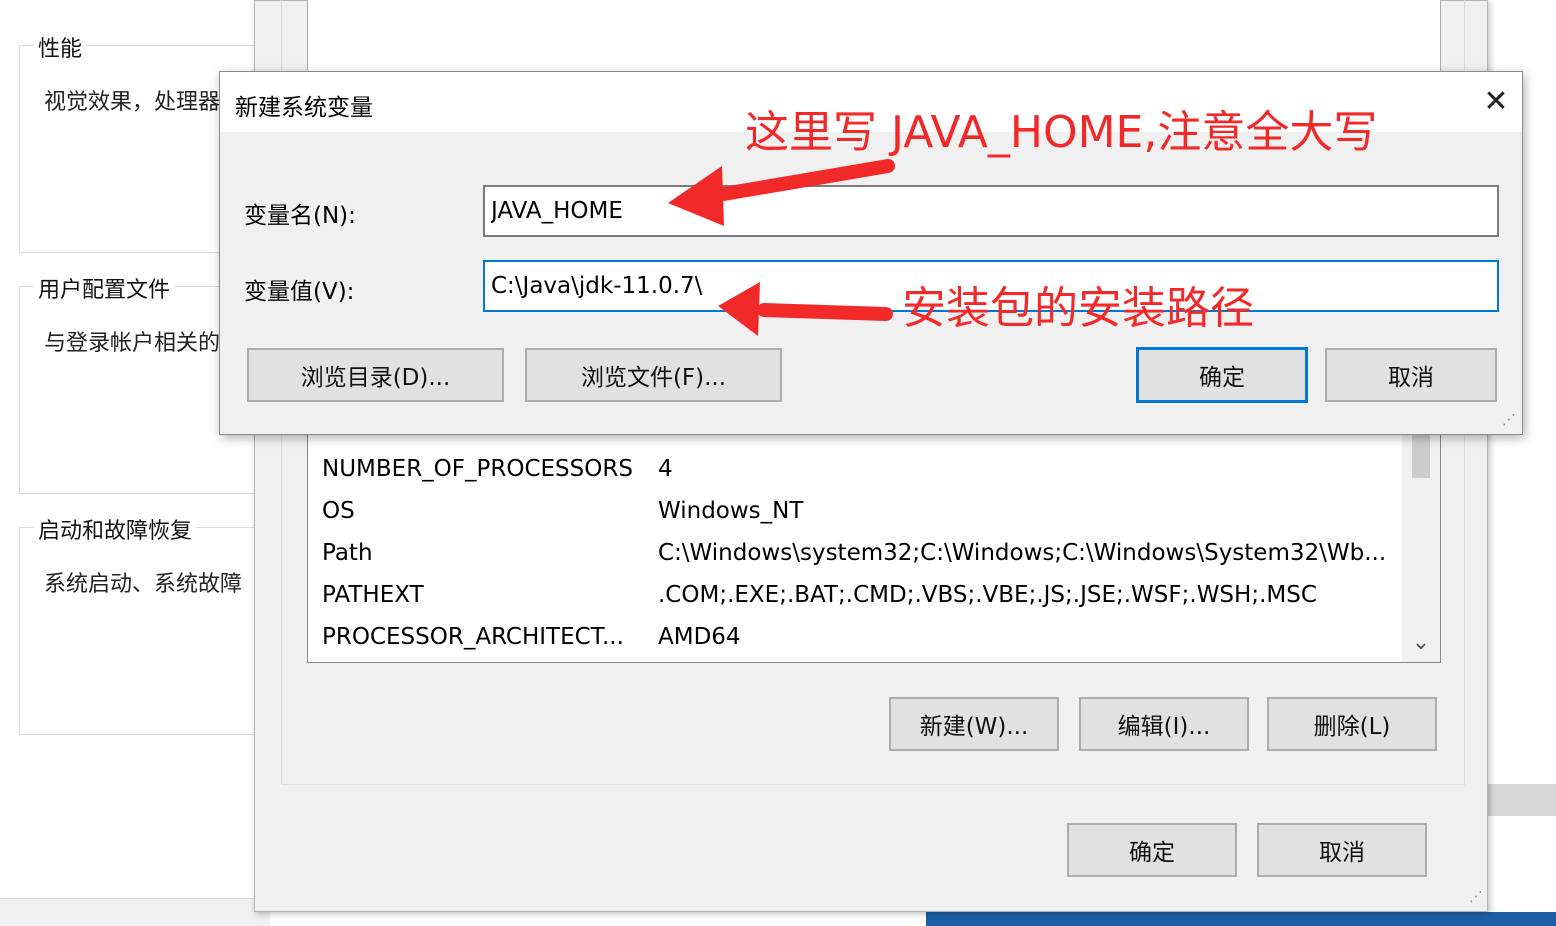 The image size is (1556, 926). What do you see at coordinates (699, 637) in the screenshot?
I see `variable-value: AMD64` at bounding box center [699, 637].